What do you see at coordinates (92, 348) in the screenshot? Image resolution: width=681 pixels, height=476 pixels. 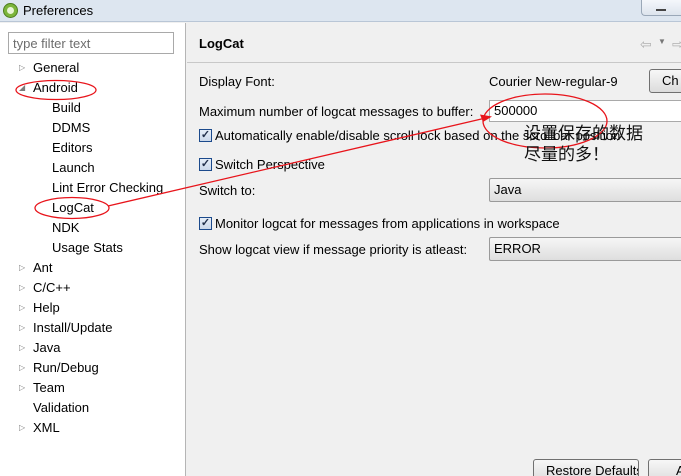 I see `tree-item-java: ▷ Java` at bounding box center [92, 348].